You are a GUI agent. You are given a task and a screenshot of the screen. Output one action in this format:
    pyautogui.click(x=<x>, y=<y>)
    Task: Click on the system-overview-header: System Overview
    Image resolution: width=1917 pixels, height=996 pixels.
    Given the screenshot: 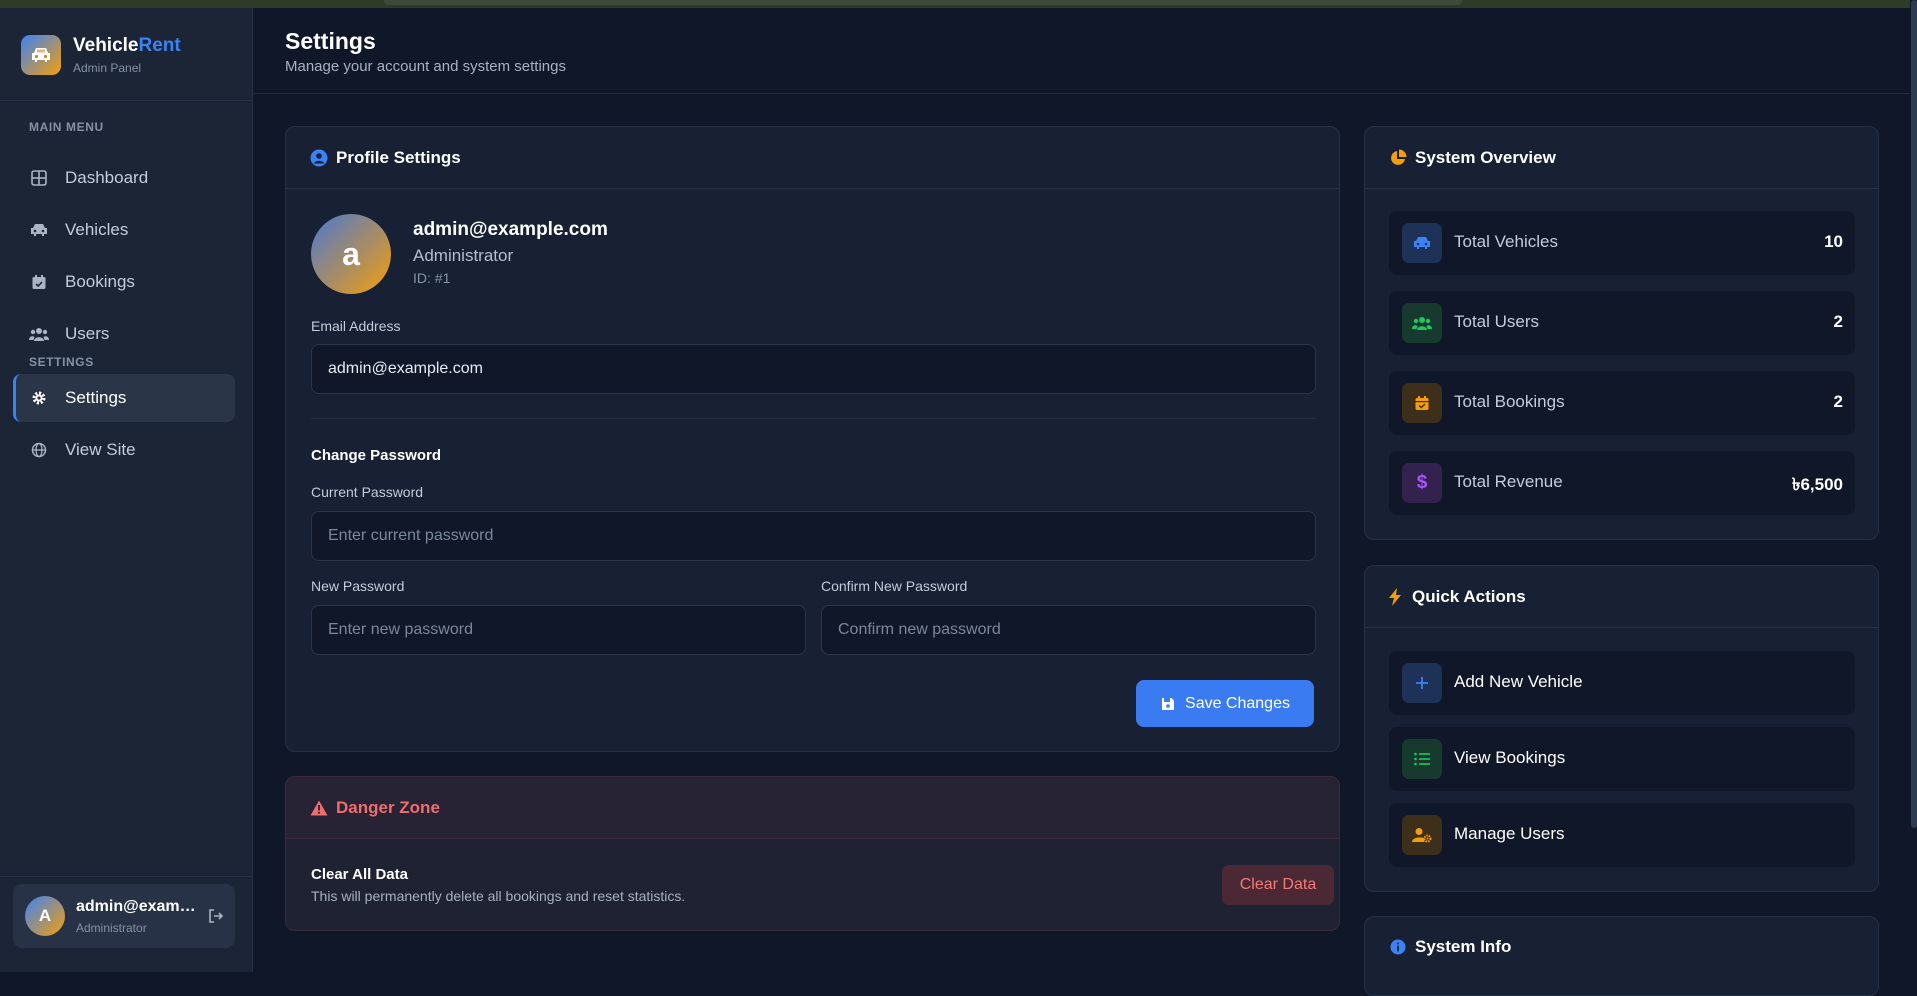 What is the action you would take?
    pyautogui.click(x=1621, y=158)
    